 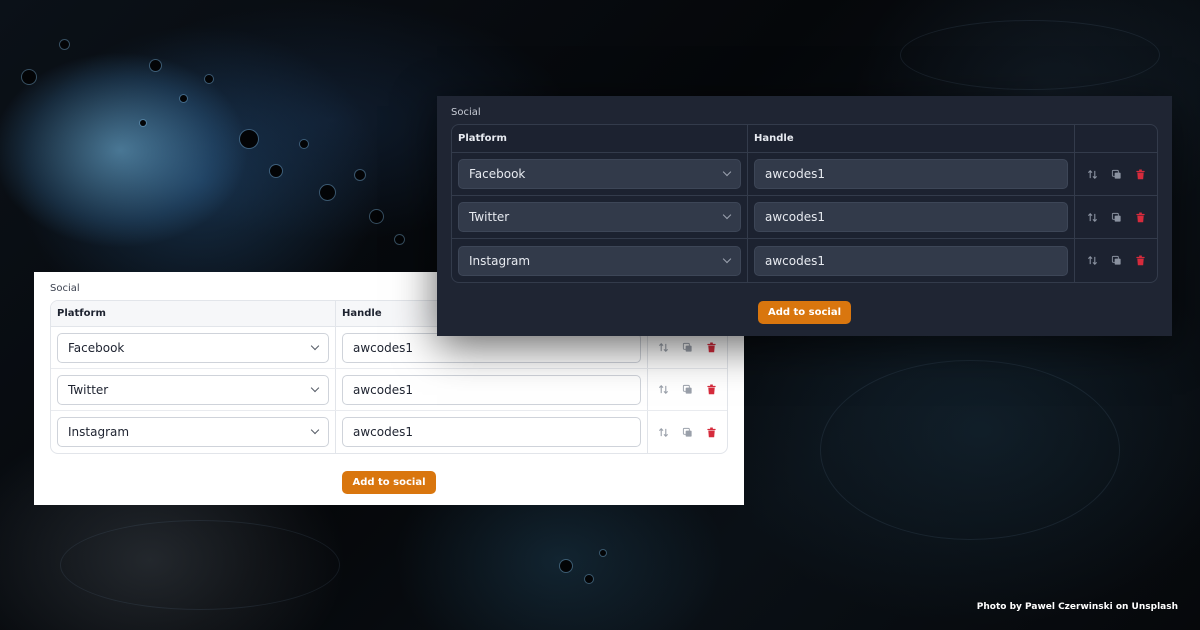 I want to click on photo-credit: Photo by Pawel Czerwinski on Unsplash, so click(x=1077, y=607).